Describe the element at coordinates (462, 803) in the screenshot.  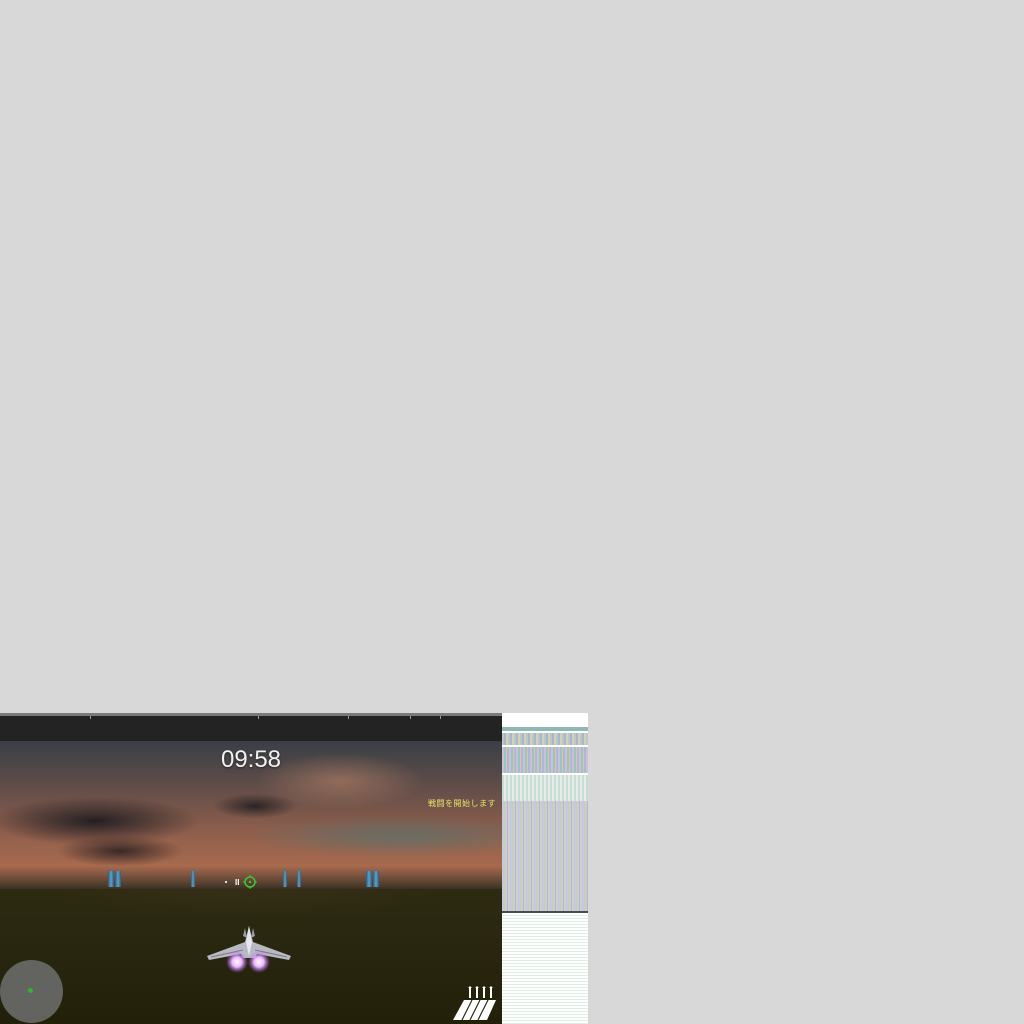
I see `mission-message: 戦闘を開始します` at that location.